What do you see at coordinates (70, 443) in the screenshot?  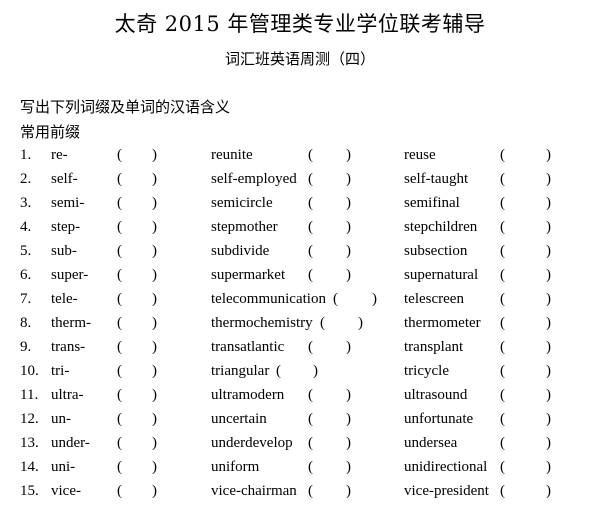 I see `prefix-term: under-` at bounding box center [70, 443].